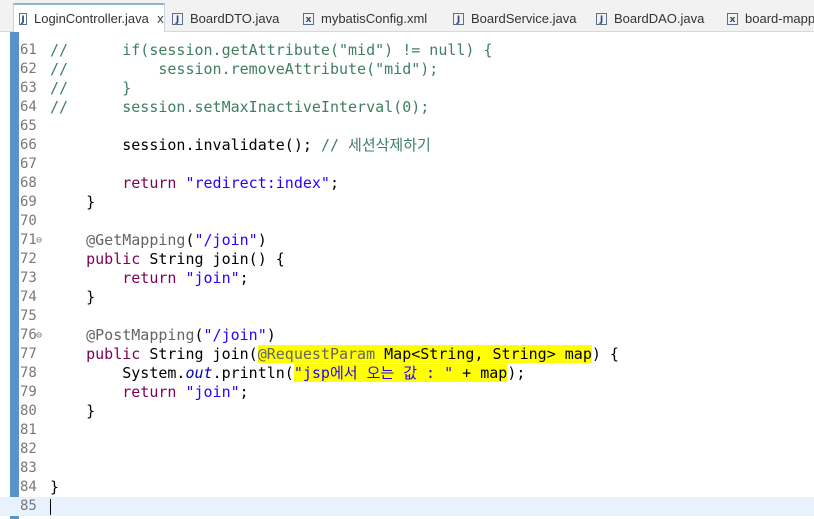 The width and height of the screenshot is (814, 519). I want to click on code-line: 68 return "redirect:index";, so click(407, 183).